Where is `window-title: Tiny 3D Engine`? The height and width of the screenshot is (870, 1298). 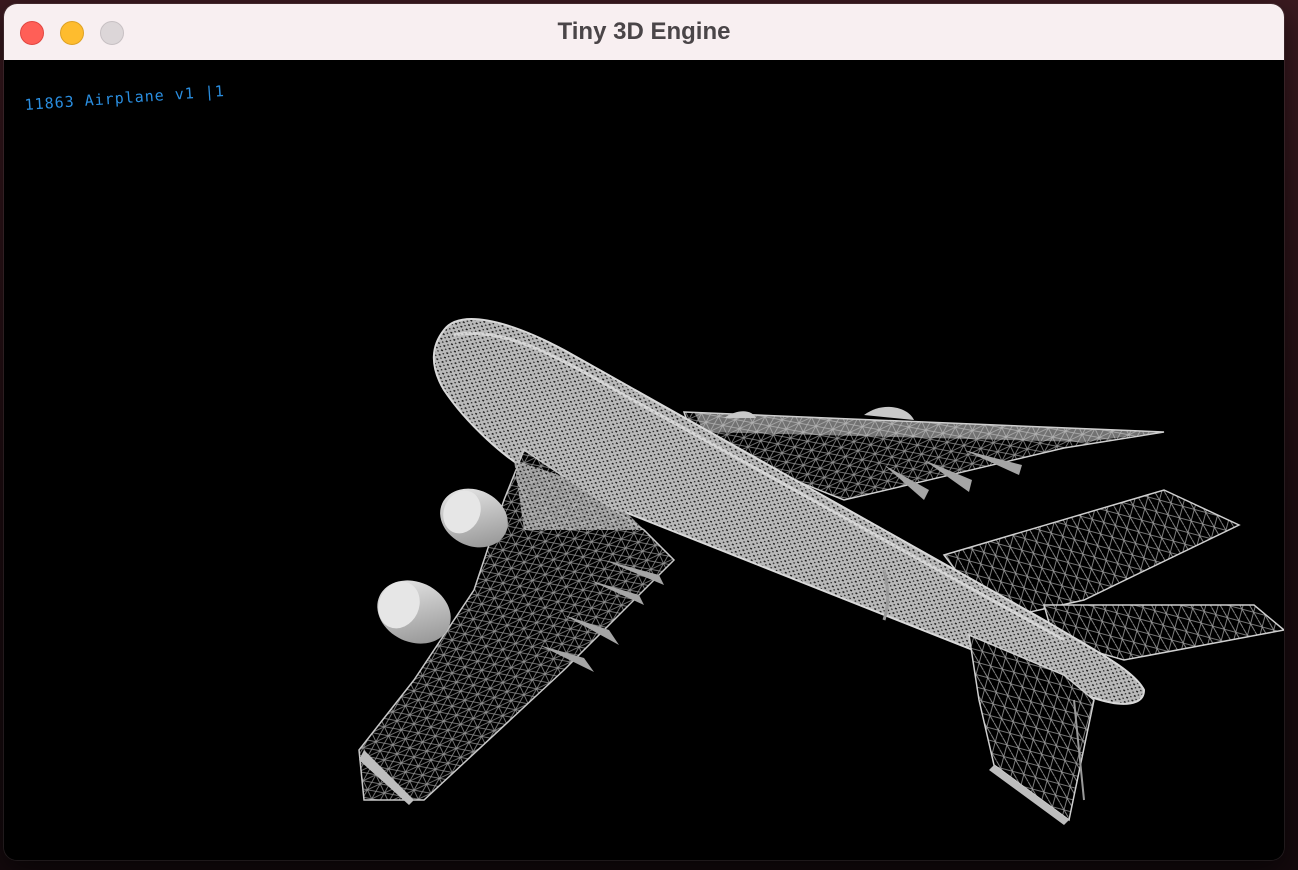
window-title: Tiny 3D Engine is located at coordinates (644, 31).